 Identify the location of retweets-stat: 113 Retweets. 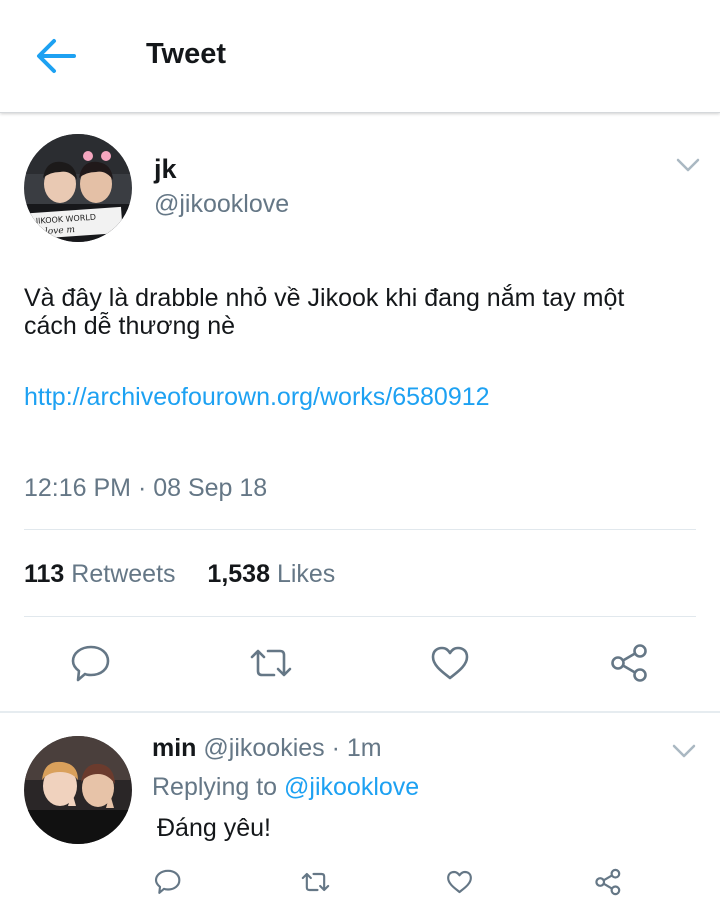
(100, 574).